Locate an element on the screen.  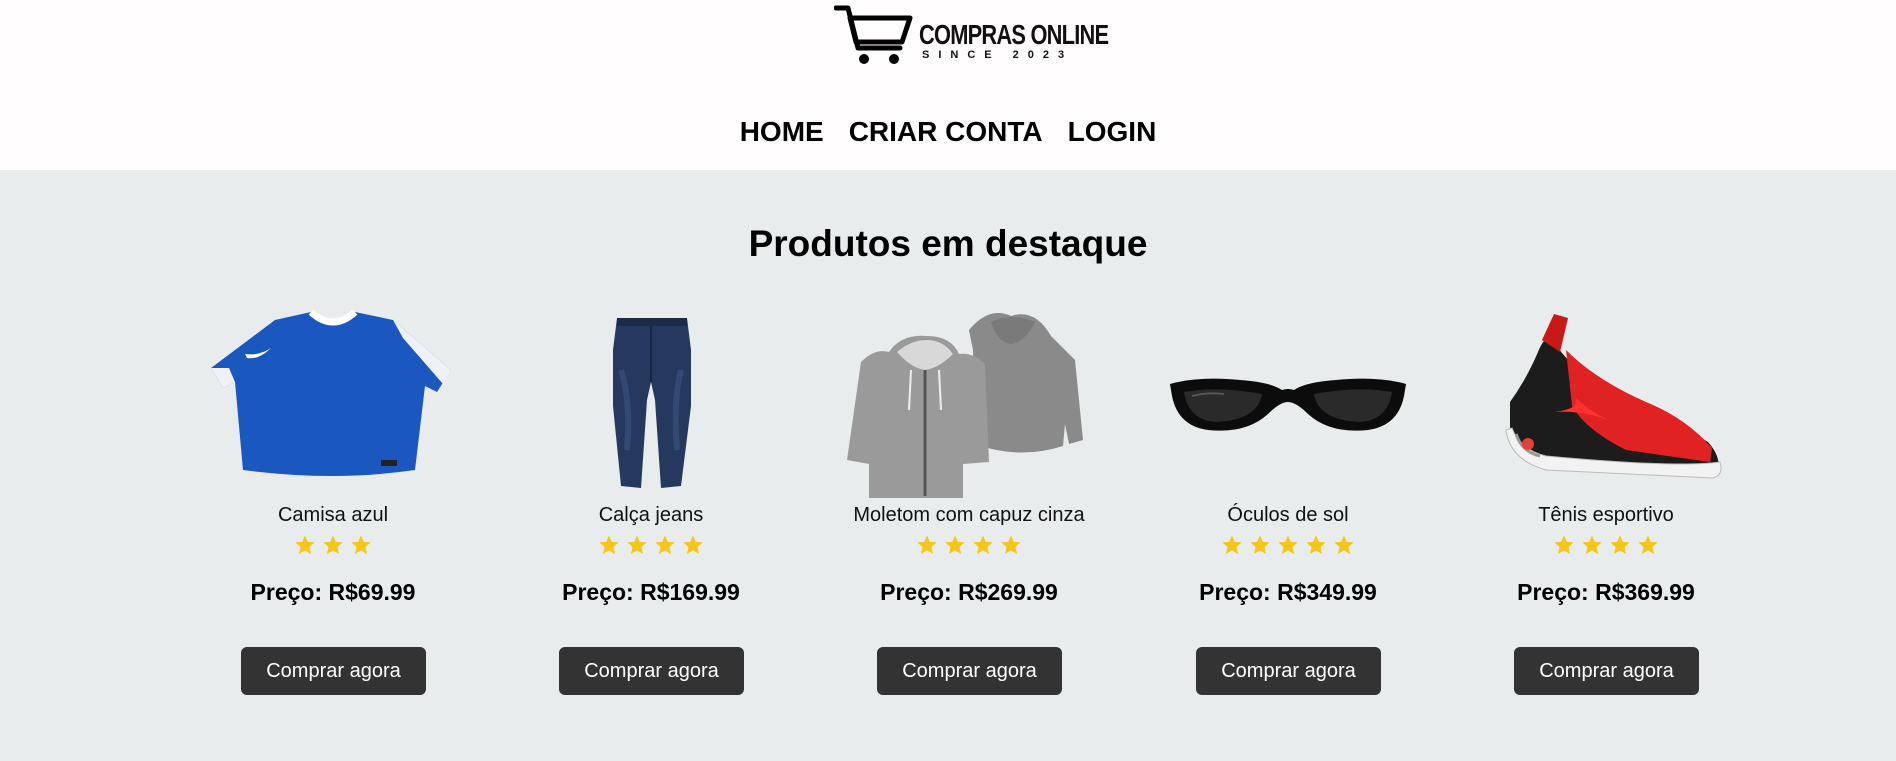
section-title: Produtos em destaque is located at coordinates (948, 243).